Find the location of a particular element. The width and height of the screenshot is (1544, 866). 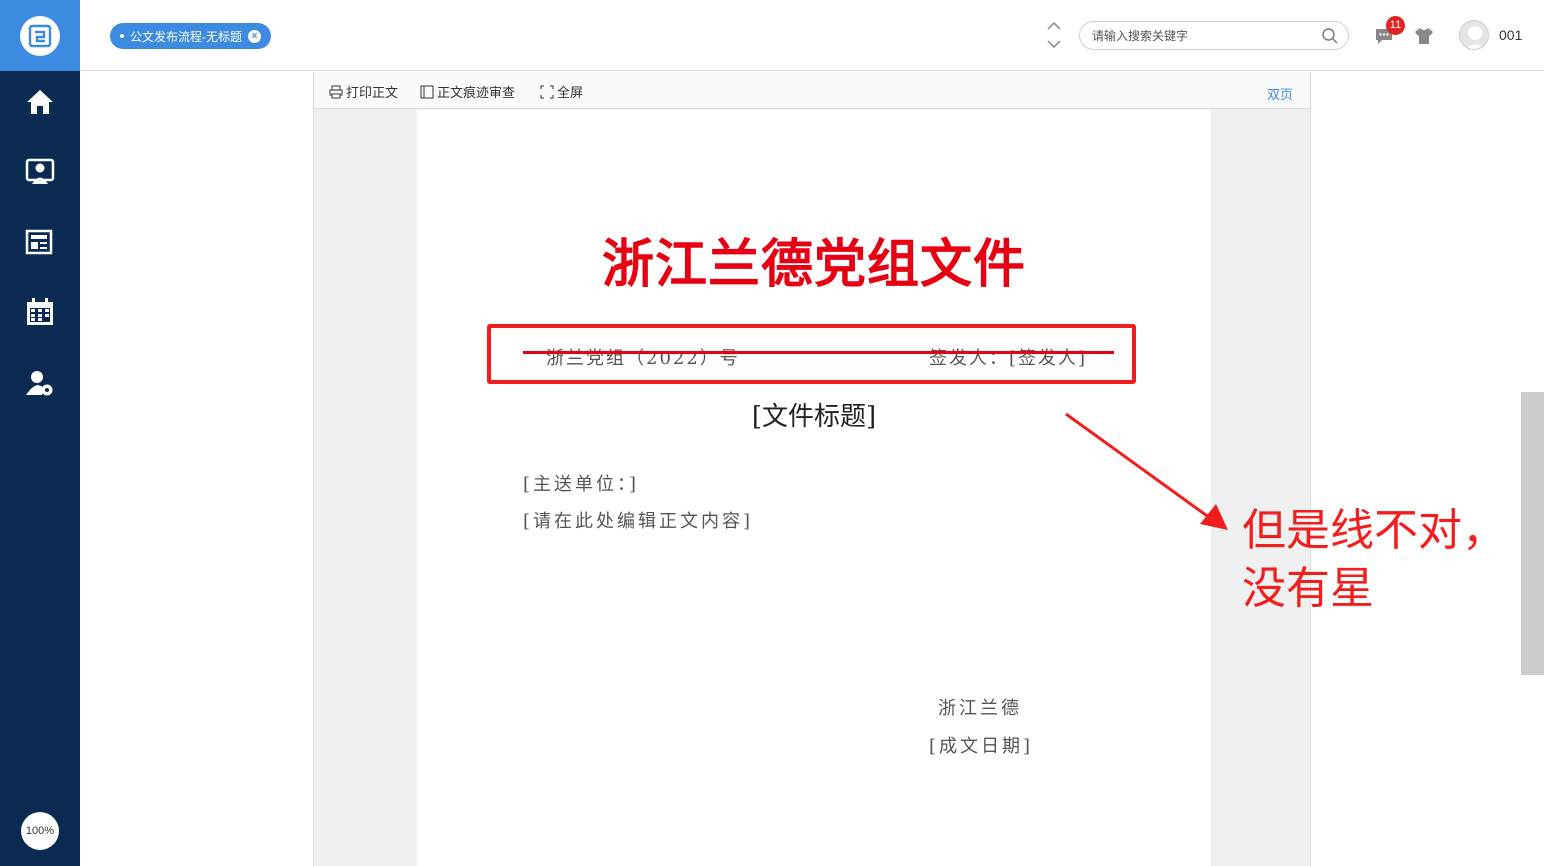

topbar: 公文发布流程-无标题 × 请输入搜索关键字 11 001 is located at coordinates (812, 35).